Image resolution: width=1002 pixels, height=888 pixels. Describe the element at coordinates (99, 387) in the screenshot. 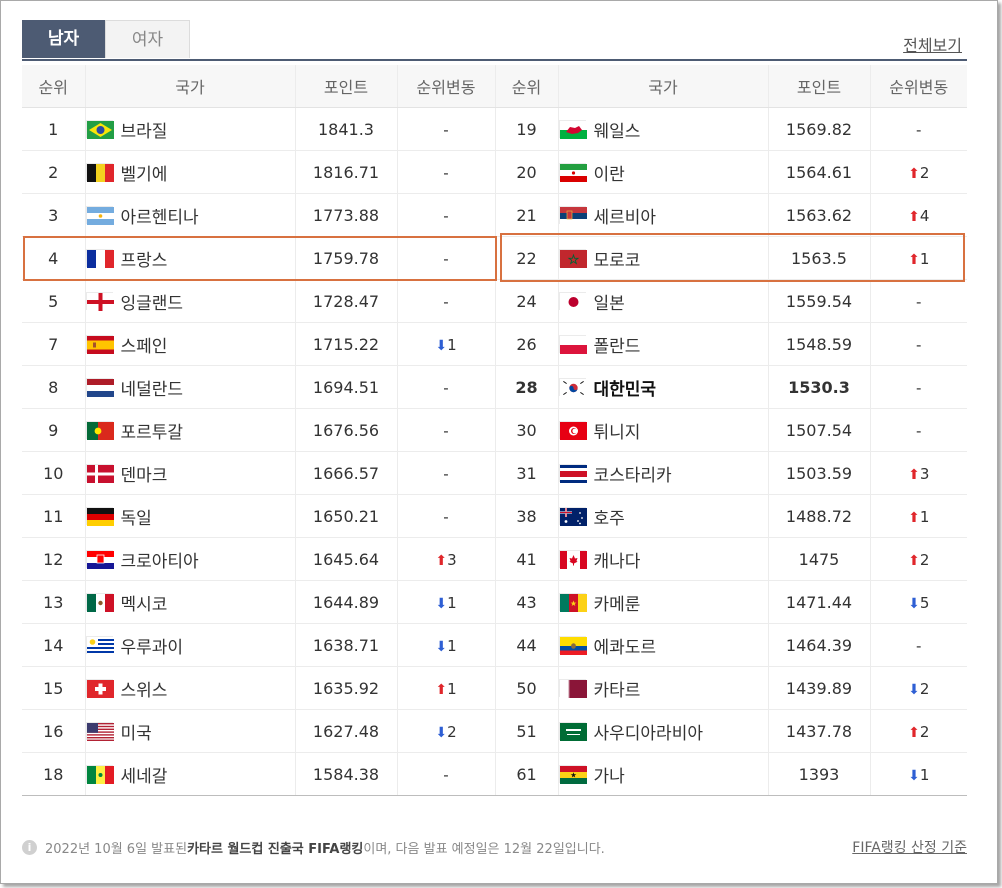

I see `netherlands-flag-icon` at that location.